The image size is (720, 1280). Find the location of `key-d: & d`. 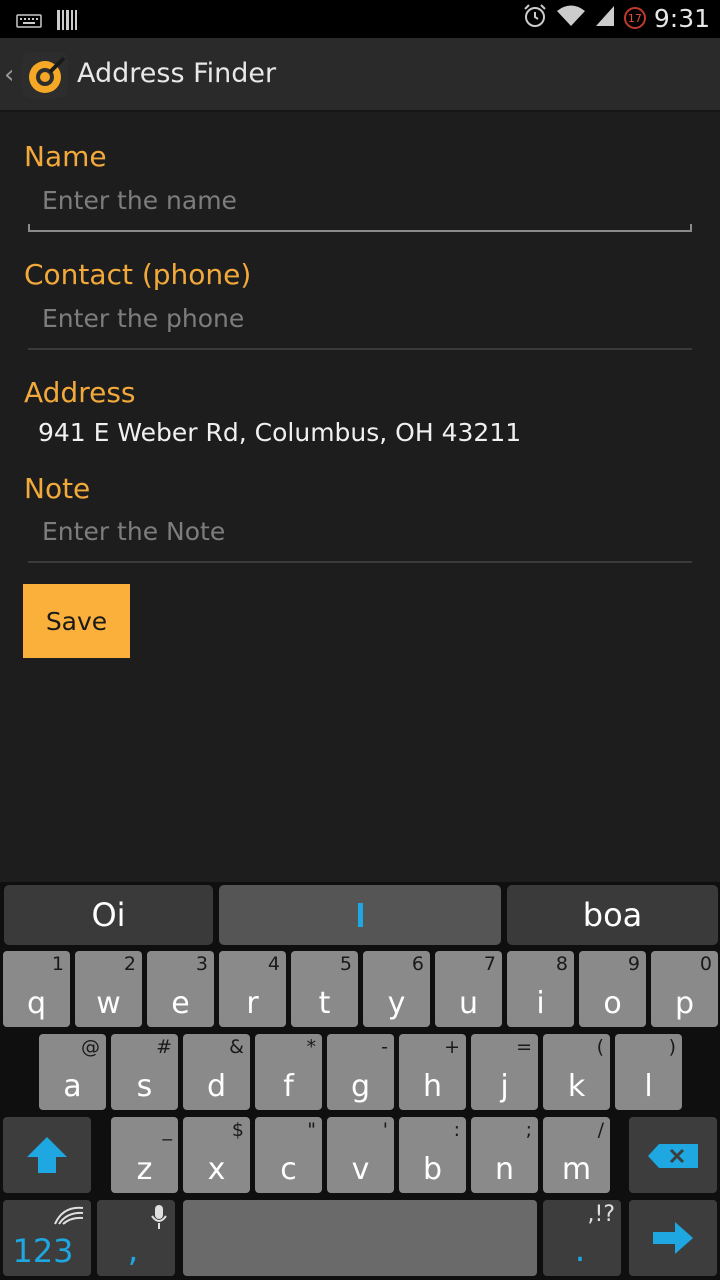

key-d: & d is located at coordinates (216, 1072).